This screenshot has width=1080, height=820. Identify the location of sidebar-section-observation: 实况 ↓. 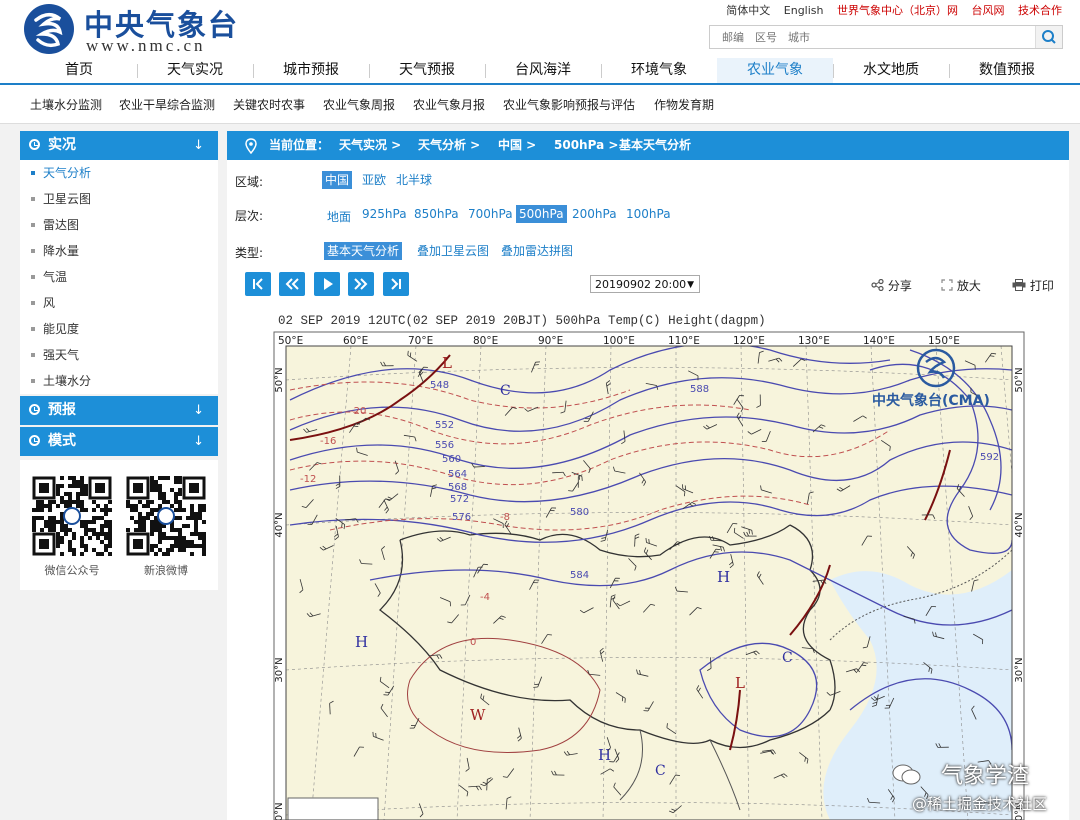
(119, 145).